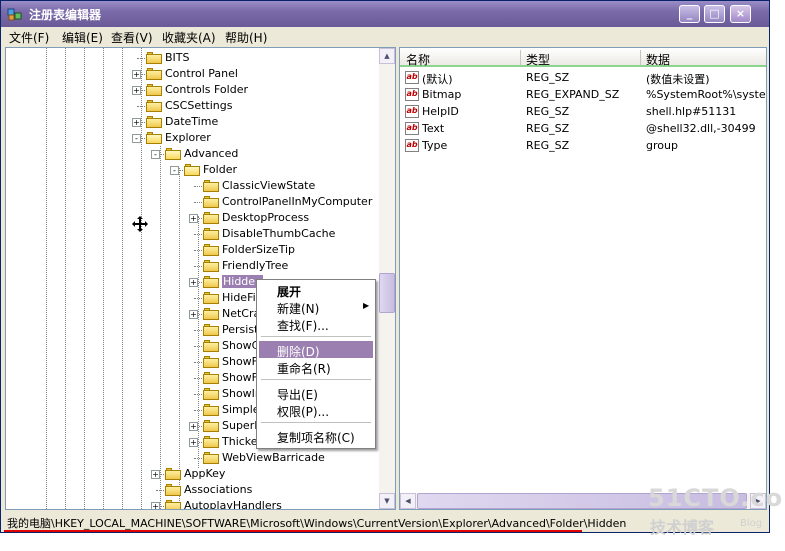 Image resolution: width=785 pixels, height=551 pixels. What do you see at coordinates (188, 137) in the screenshot?
I see `tree-node-label: Explorer` at bounding box center [188, 137].